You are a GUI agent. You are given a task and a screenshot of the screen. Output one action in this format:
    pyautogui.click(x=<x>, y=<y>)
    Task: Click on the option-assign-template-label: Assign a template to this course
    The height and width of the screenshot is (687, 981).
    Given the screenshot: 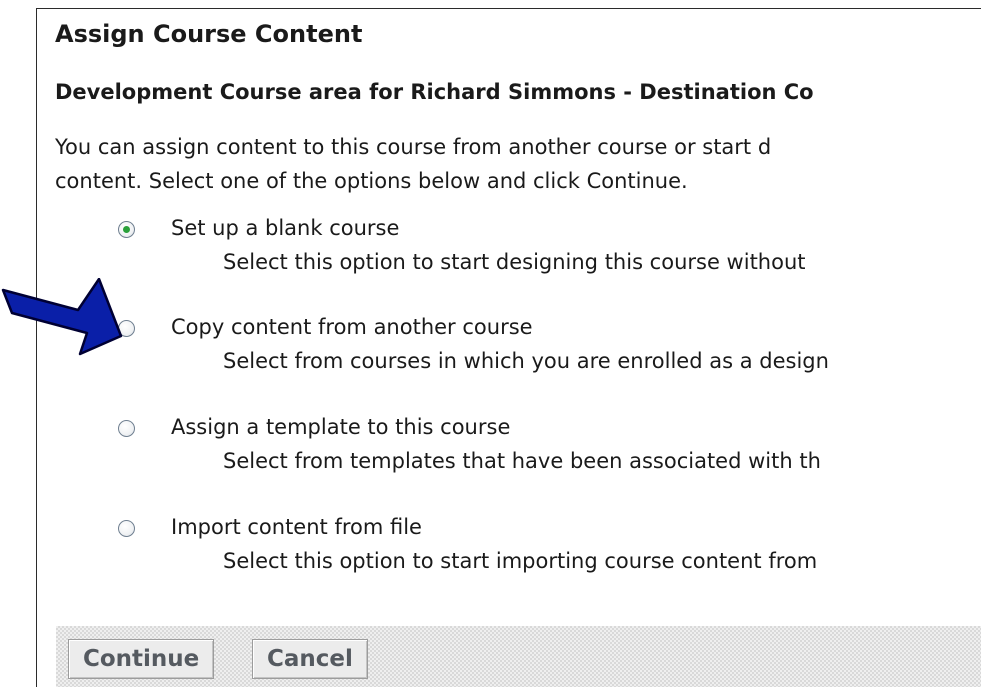 What is the action you would take?
    pyautogui.click(x=340, y=427)
    